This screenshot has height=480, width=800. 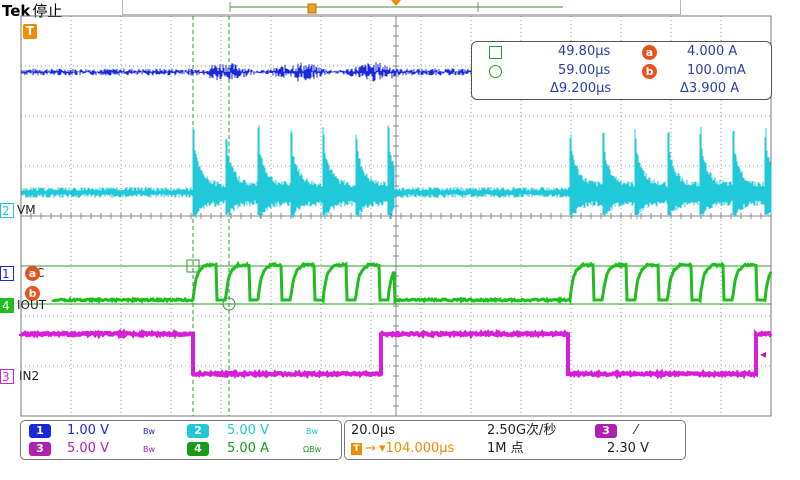 What do you see at coordinates (32, 305) in the screenshot?
I see `ch4-label: IOUT` at bounding box center [32, 305].